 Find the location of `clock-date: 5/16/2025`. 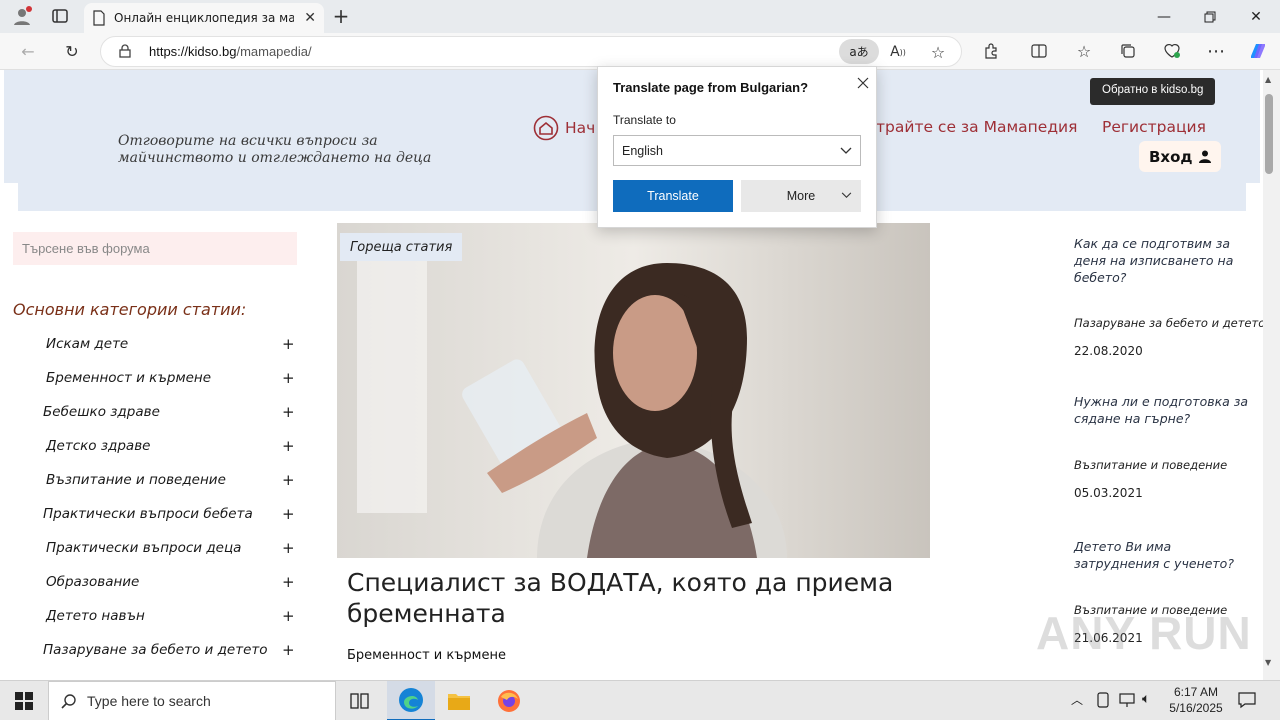

clock-date: 5/16/2025 is located at coordinates (1196, 708).